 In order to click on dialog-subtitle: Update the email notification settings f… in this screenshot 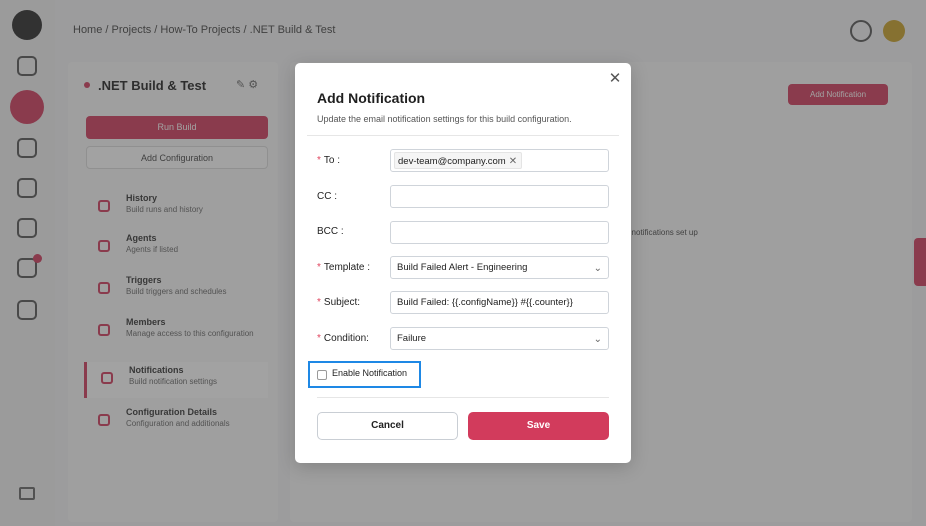, I will do `click(444, 119)`.